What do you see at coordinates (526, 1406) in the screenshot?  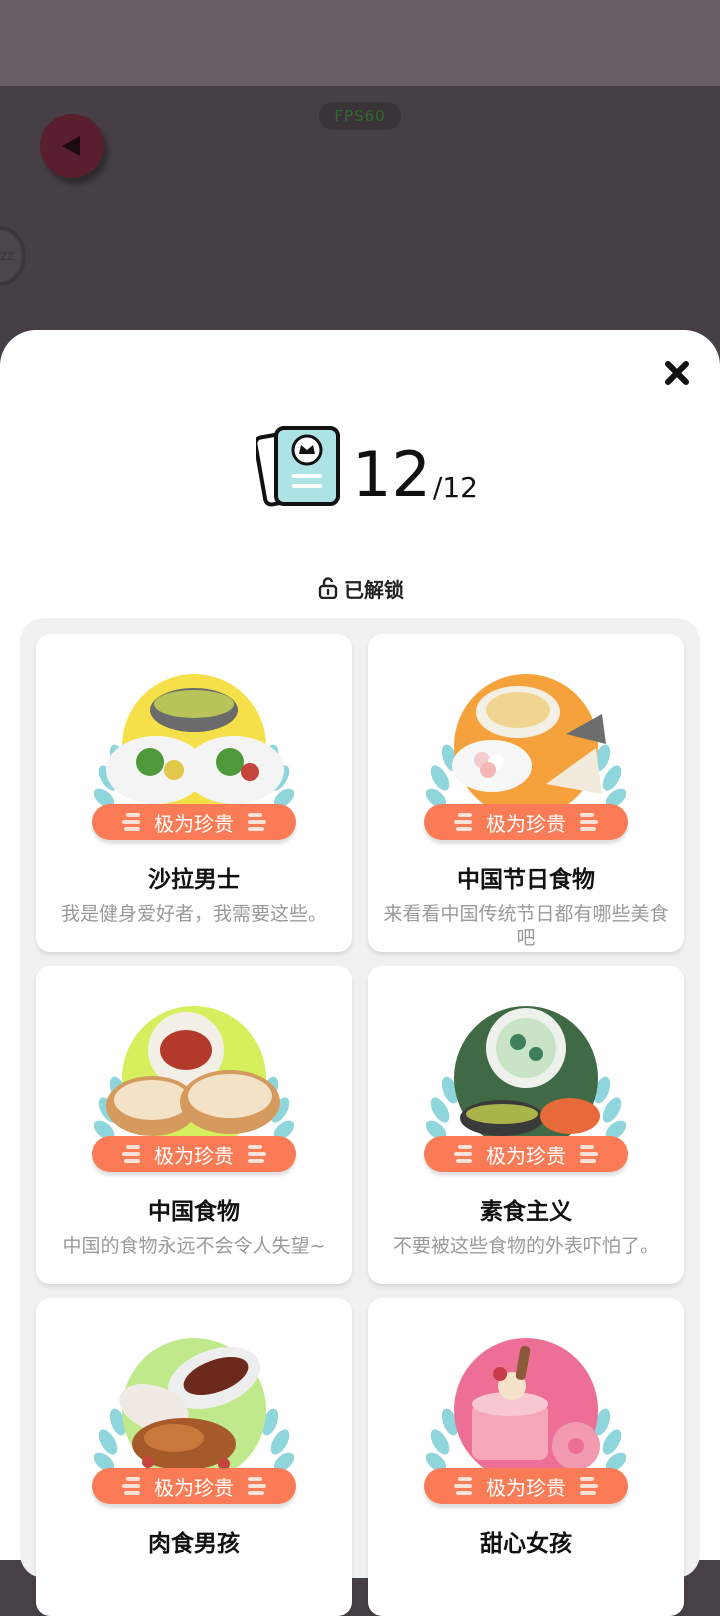 I see `dessert-illustration-icon` at bounding box center [526, 1406].